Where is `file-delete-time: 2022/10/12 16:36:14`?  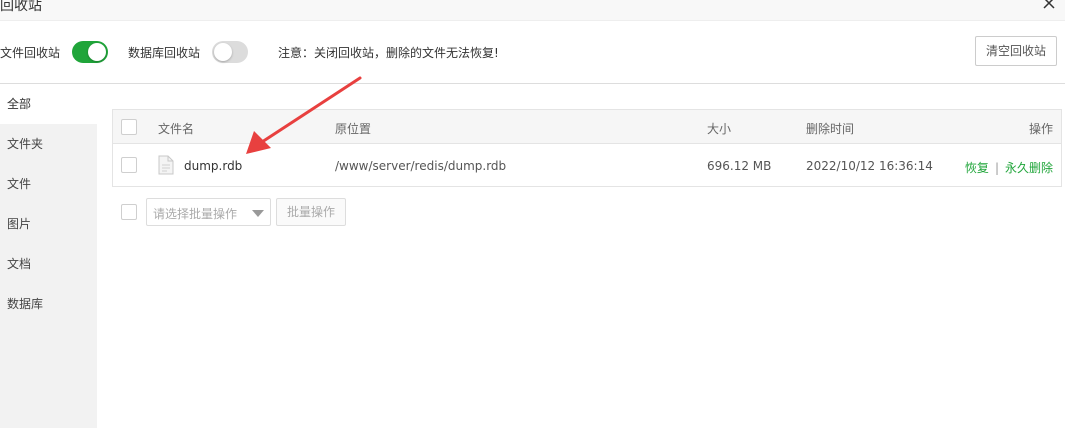 file-delete-time: 2022/10/12 16:36:14 is located at coordinates (869, 166).